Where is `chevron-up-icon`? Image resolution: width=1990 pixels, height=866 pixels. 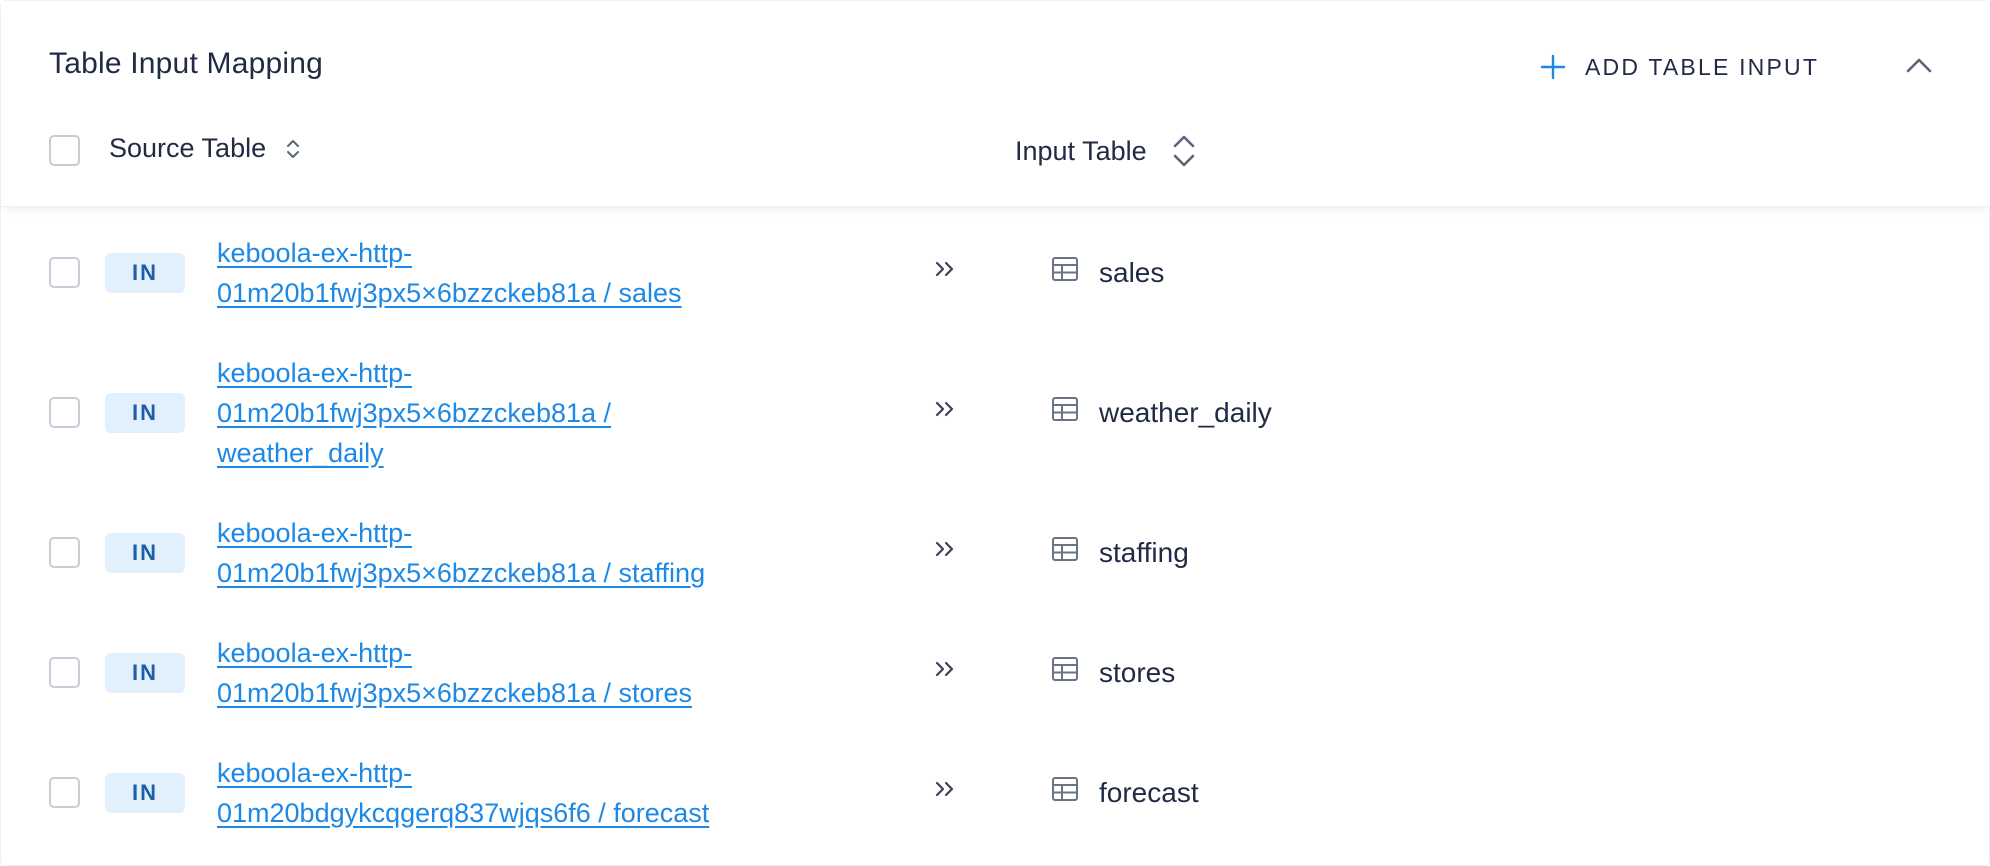
chevron-up-icon is located at coordinates (1919, 67).